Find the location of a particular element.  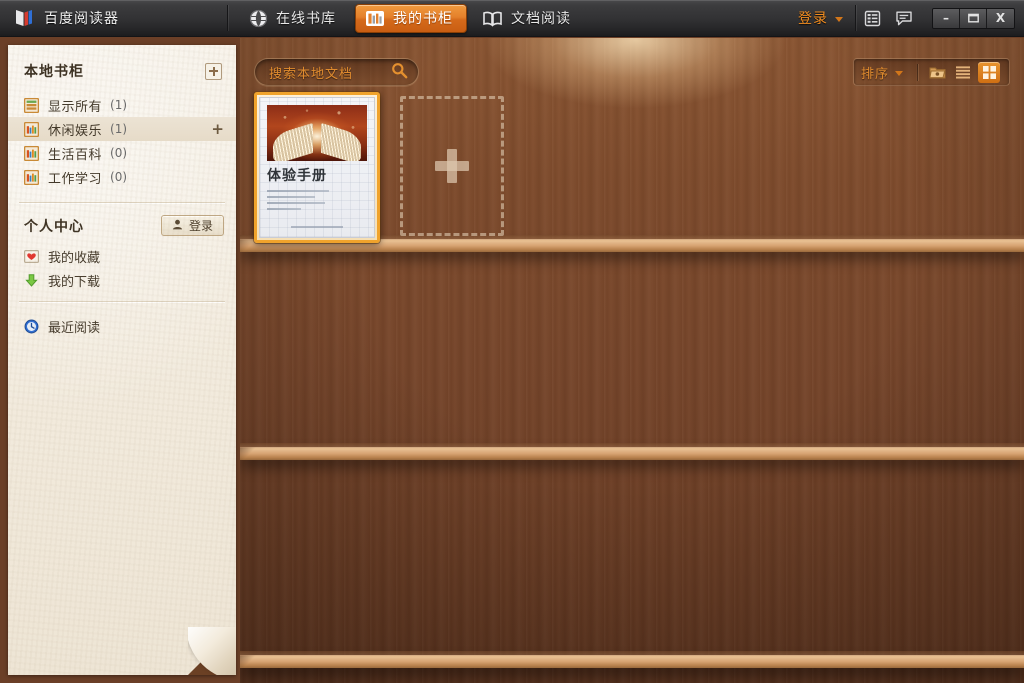

tab-online-library-label: 在线书库 is located at coordinates (306, 19).